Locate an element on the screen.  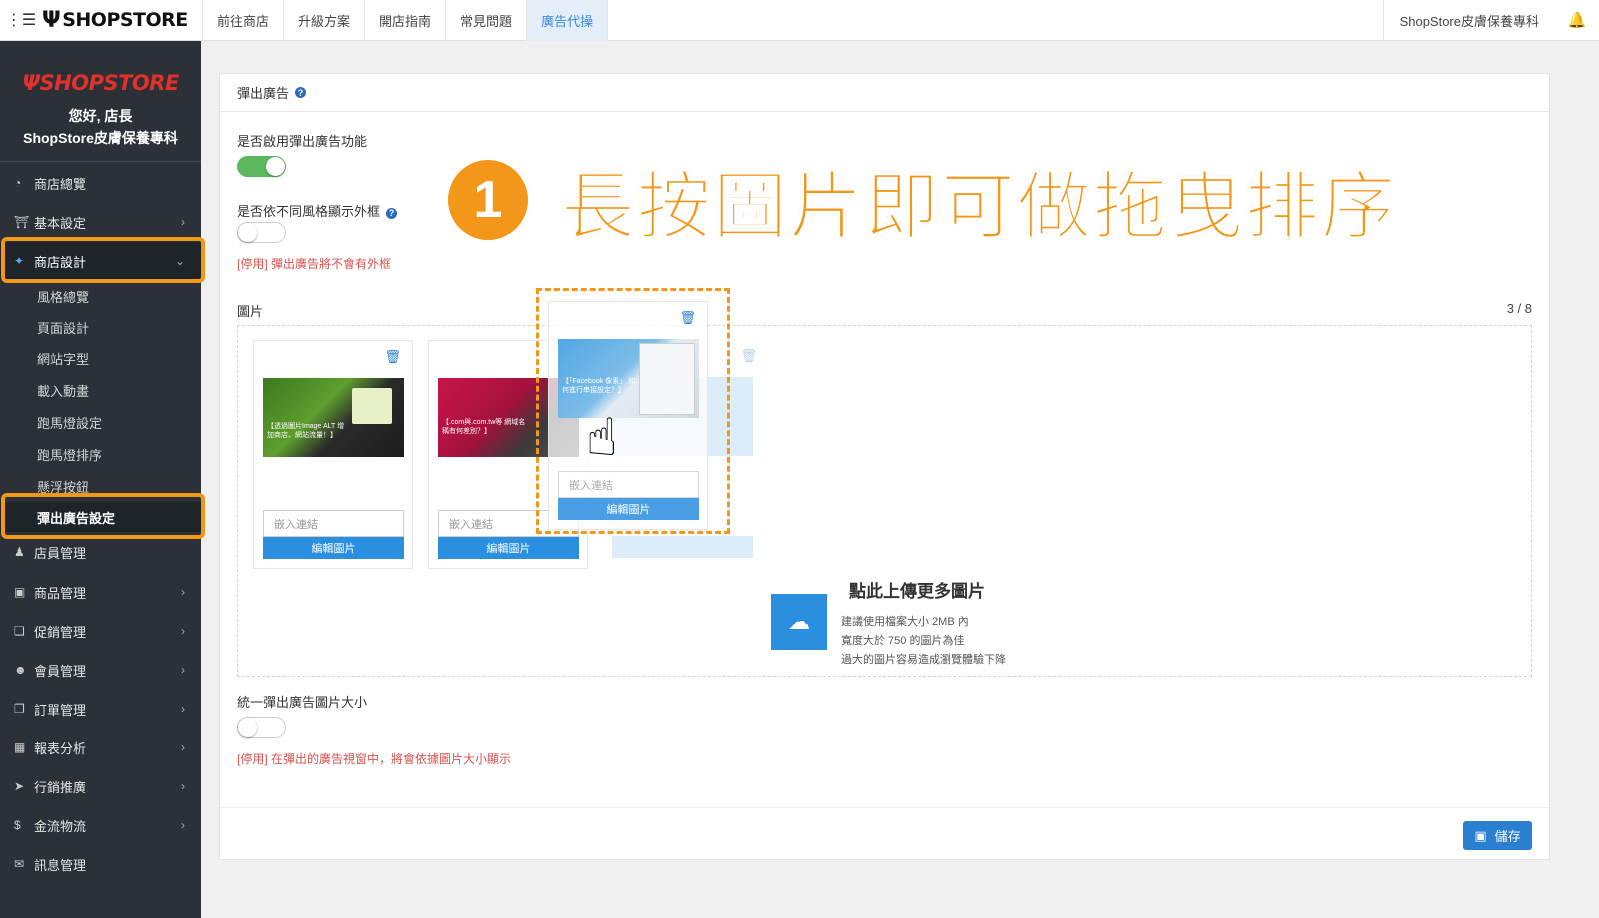
panel-footer: ▣ 儲存 is located at coordinates (884, 833).